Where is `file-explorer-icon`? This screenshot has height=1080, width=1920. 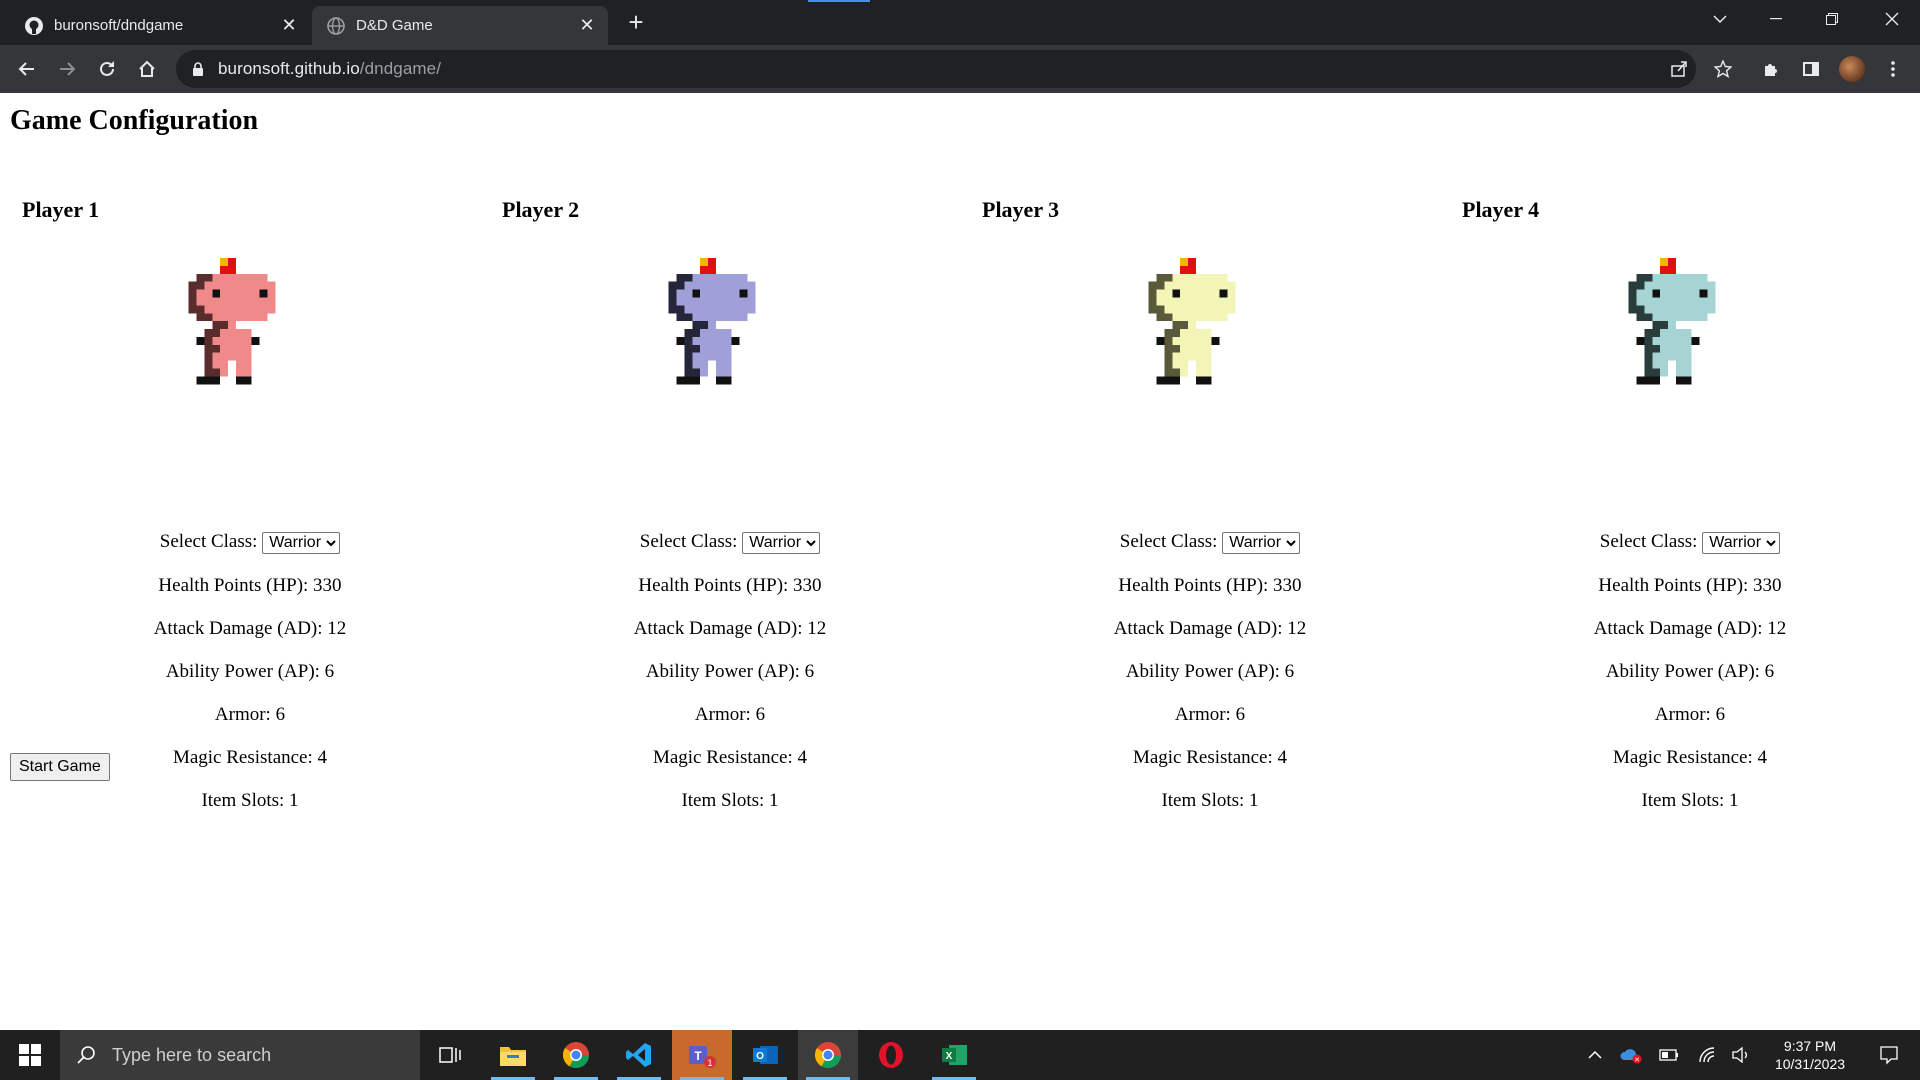 file-explorer-icon is located at coordinates (513, 1055).